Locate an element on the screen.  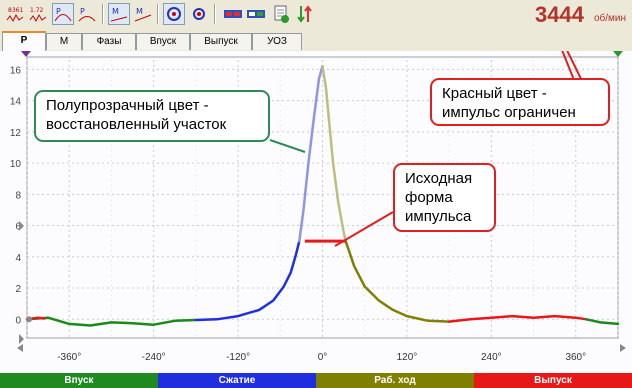
rotate-icon is located at coordinates (174, 14).